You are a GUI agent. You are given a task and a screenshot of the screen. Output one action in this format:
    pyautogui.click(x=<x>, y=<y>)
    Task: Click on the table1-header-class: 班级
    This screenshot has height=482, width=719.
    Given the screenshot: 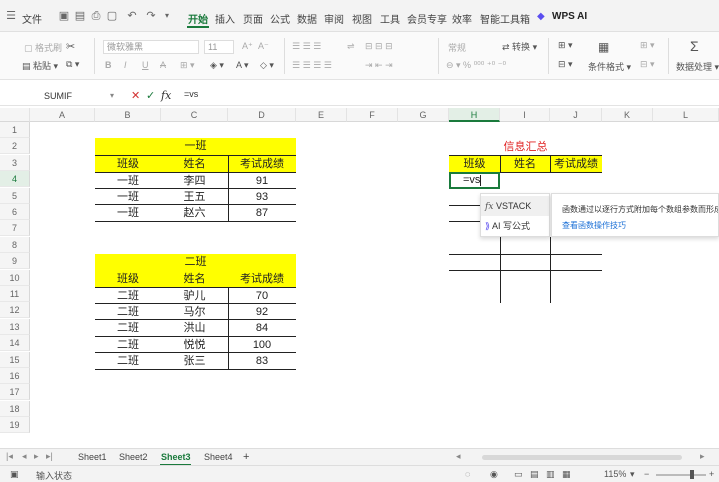 What is the action you would take?
    pyautogui.click(x=128, y=164)
    